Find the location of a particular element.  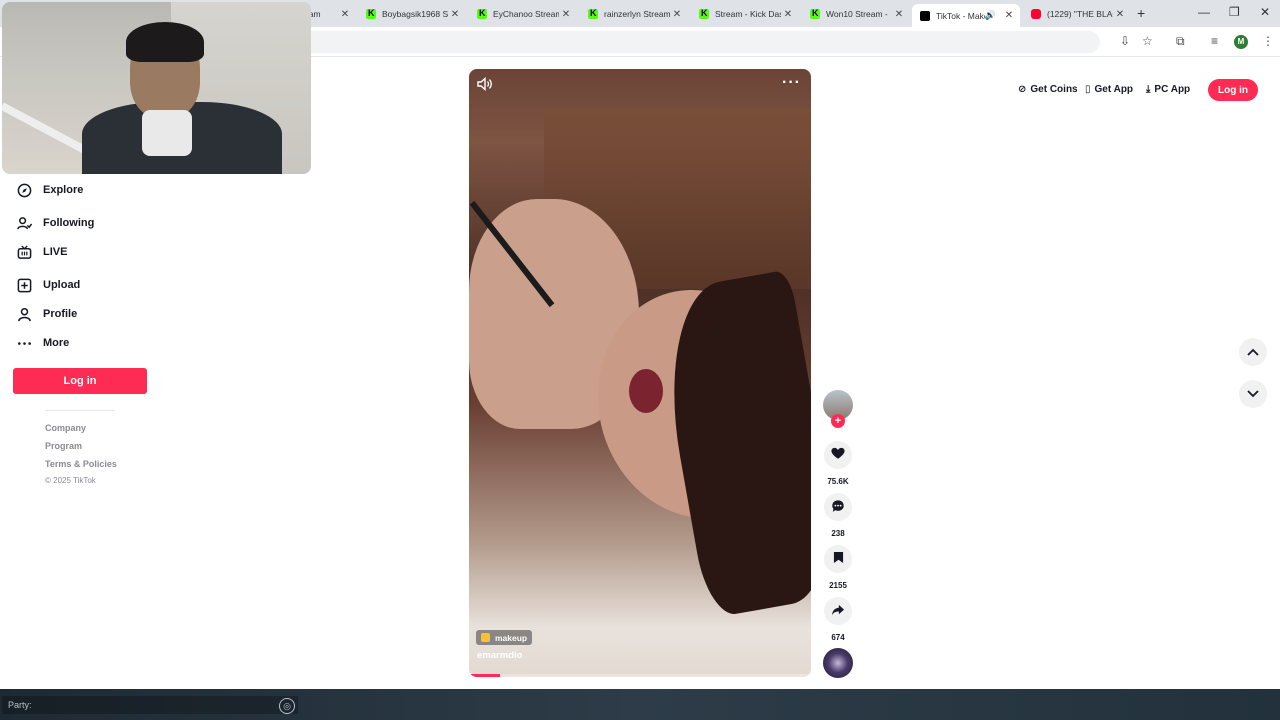

sidebar-item-label: Explore is located at coordinates (63, 190).